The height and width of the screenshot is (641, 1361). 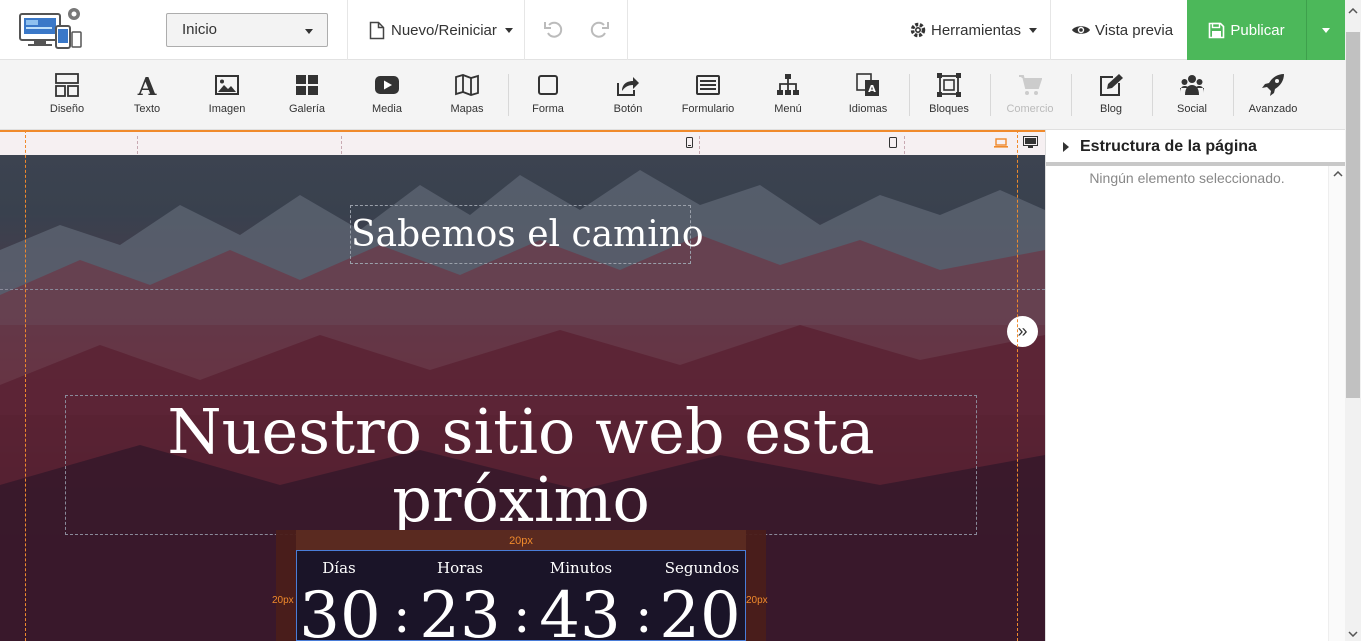 What do you see at coordinates (949, 109) in the screenshot?
I see `tool-label: Bloques` at bounding box center [949, 109].